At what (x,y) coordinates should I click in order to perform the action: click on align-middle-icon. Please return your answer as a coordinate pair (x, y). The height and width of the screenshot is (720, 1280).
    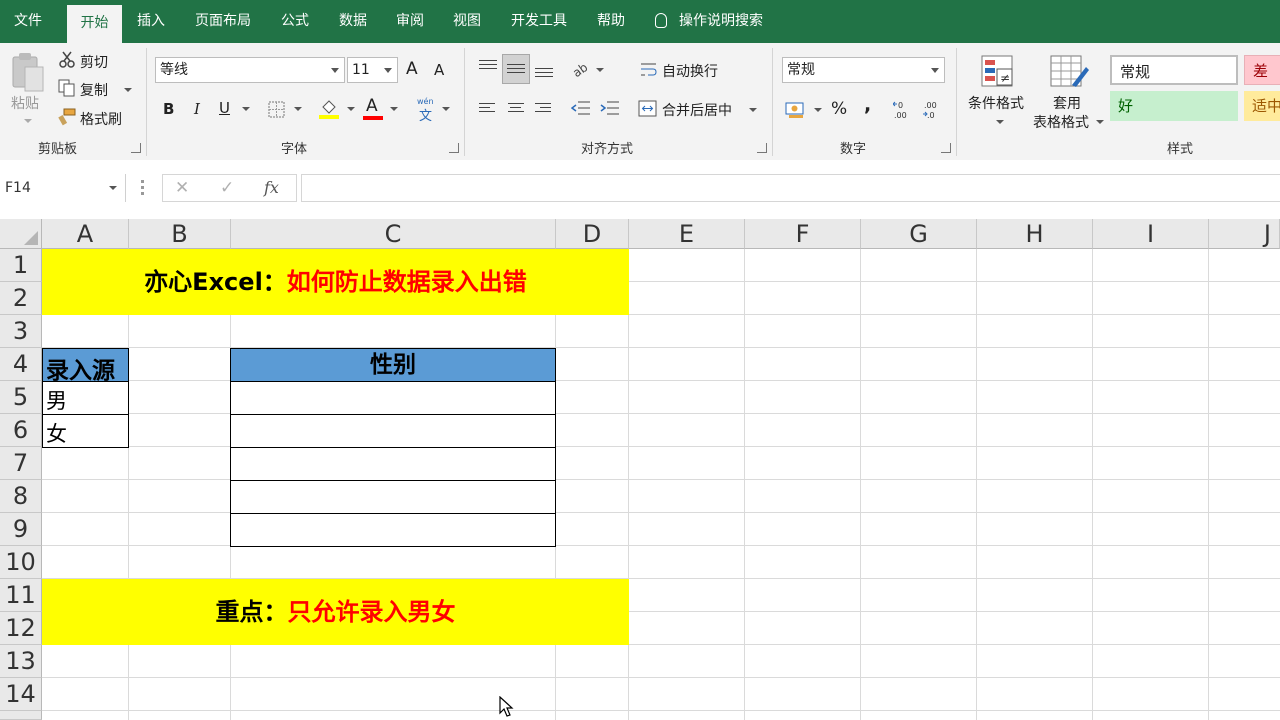
    Looking at the image, I should click on (516, 69).